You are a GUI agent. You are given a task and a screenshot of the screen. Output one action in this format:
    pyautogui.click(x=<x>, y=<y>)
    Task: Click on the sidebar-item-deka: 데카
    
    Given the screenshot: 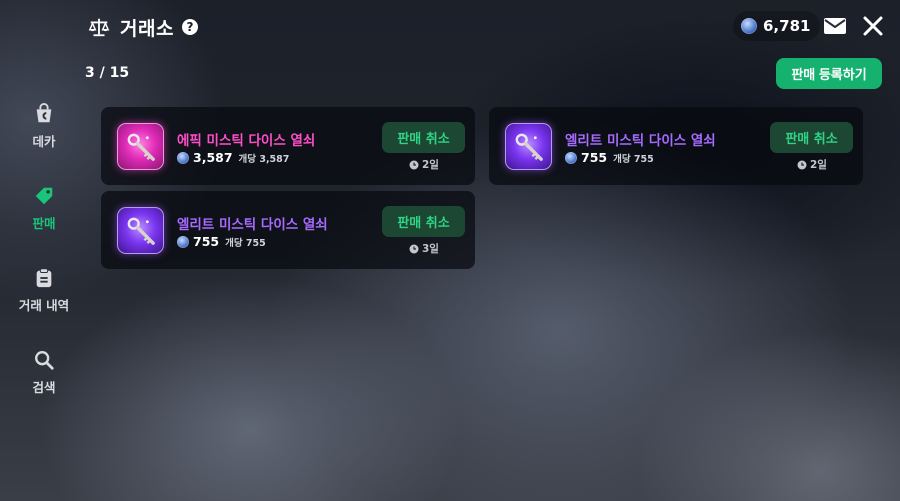 What is the action you would take?
    pyautogui.click(x=44, y=126)
    